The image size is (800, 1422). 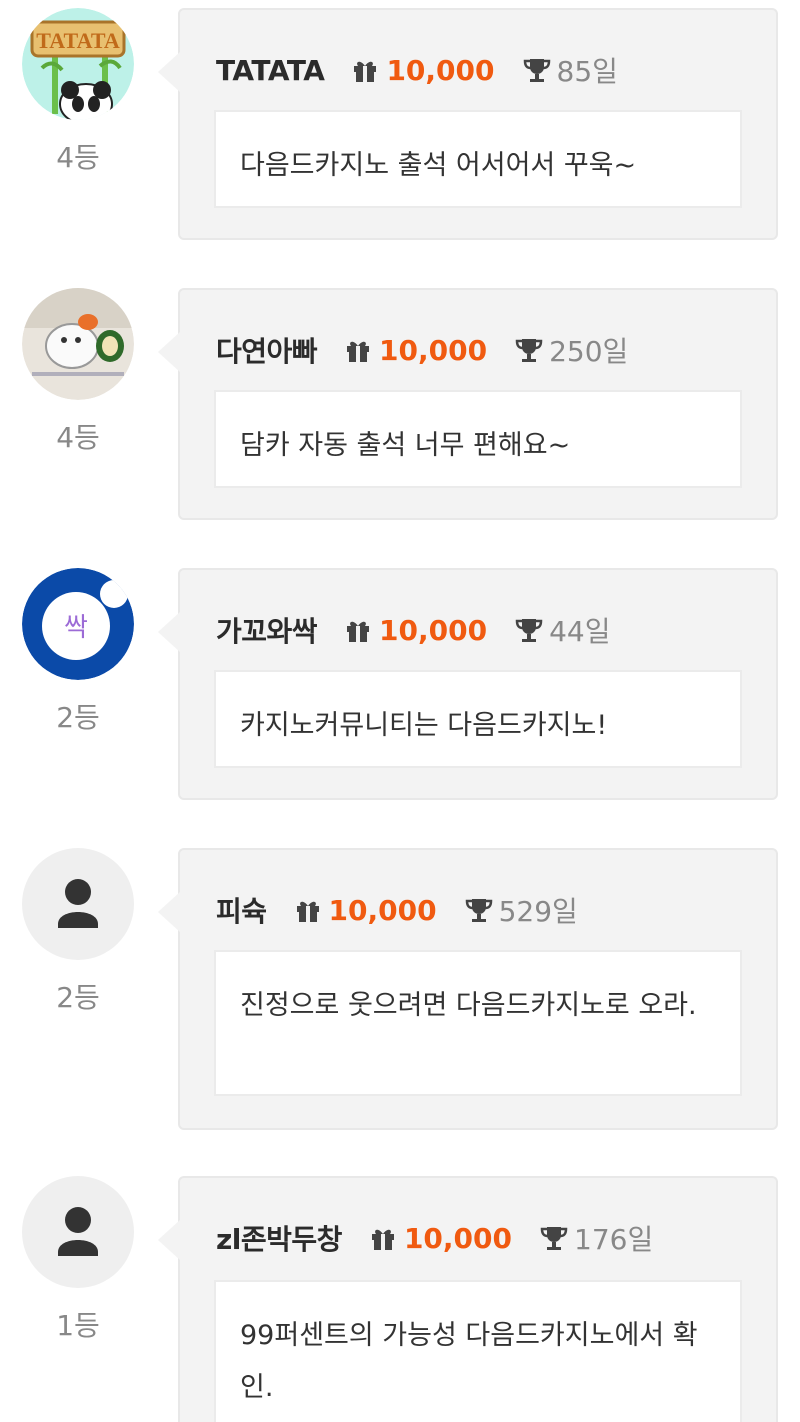 I want to click on comment-bubble: 가꼬와싹 10,000 44일 카지노커뮤니티는 다음드카지노!, so click(x=468, y=684).